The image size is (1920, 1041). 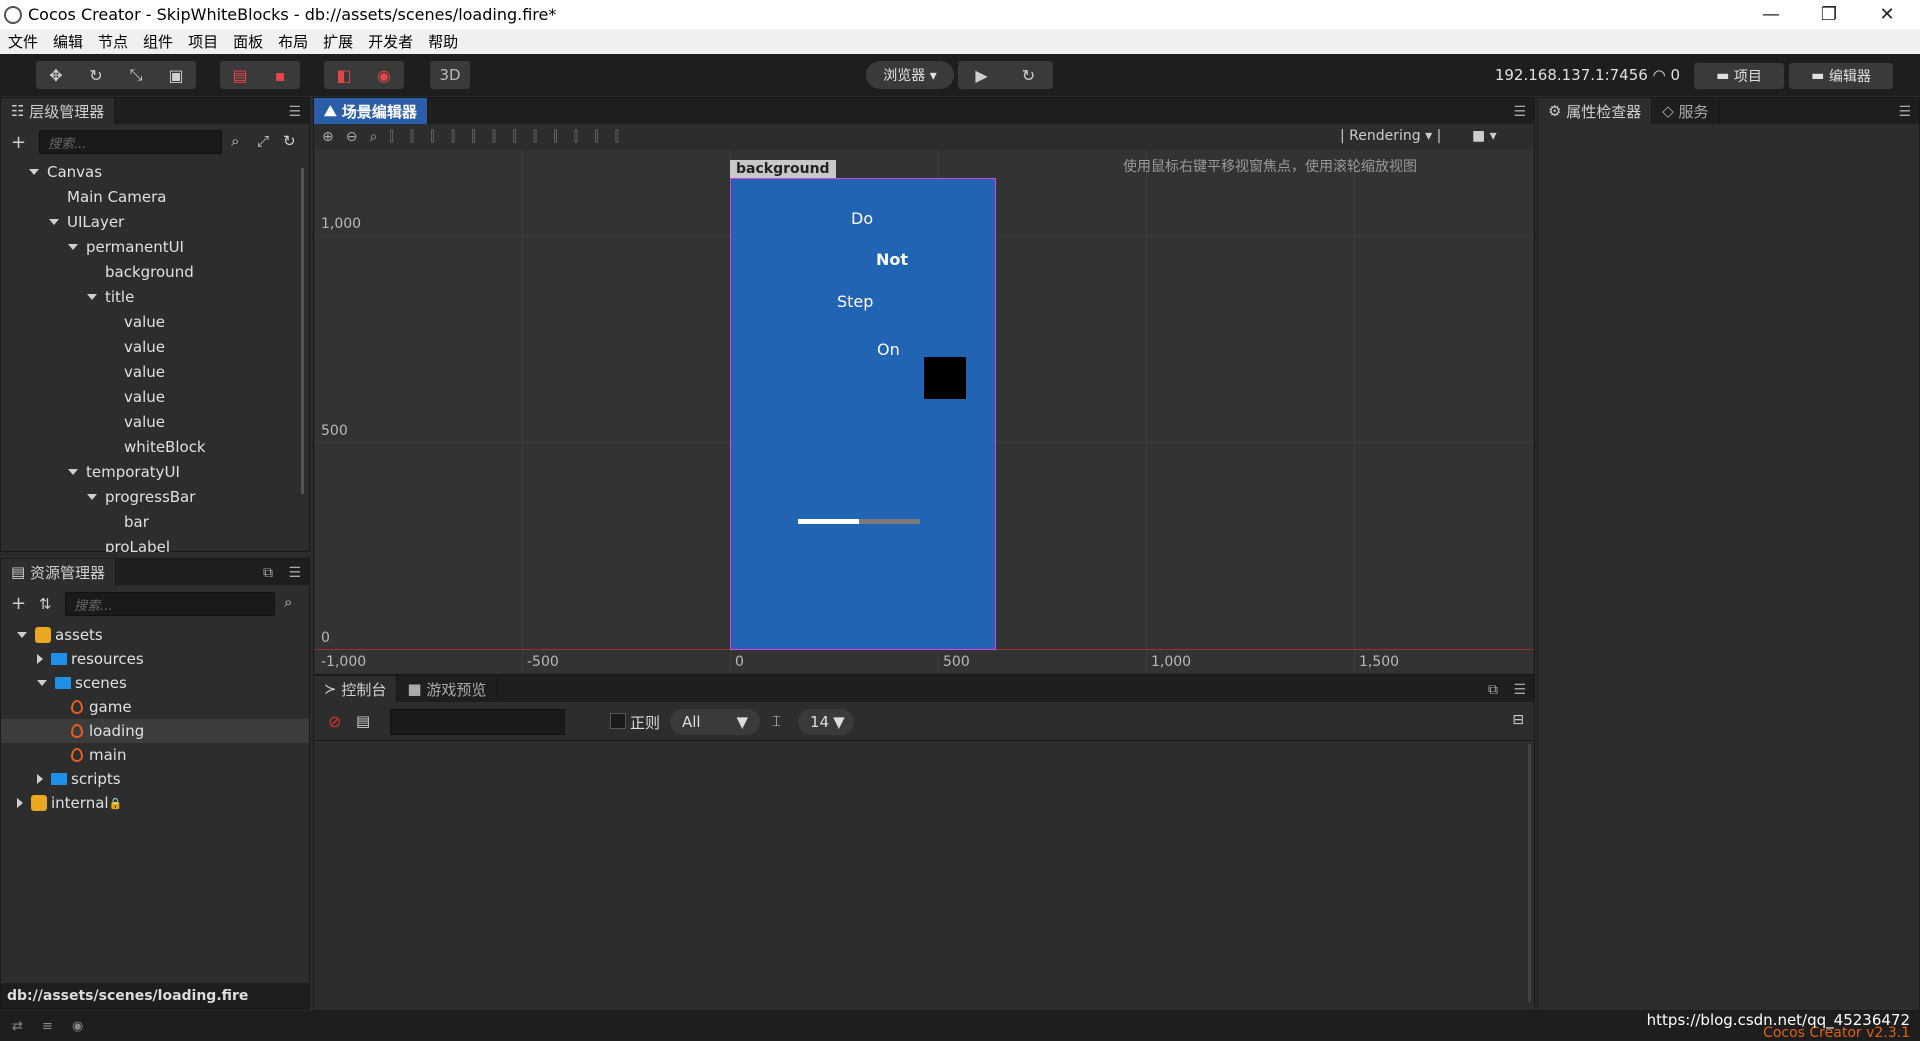 I want to click on asset-item: scenes, so click(x=82, y=683).